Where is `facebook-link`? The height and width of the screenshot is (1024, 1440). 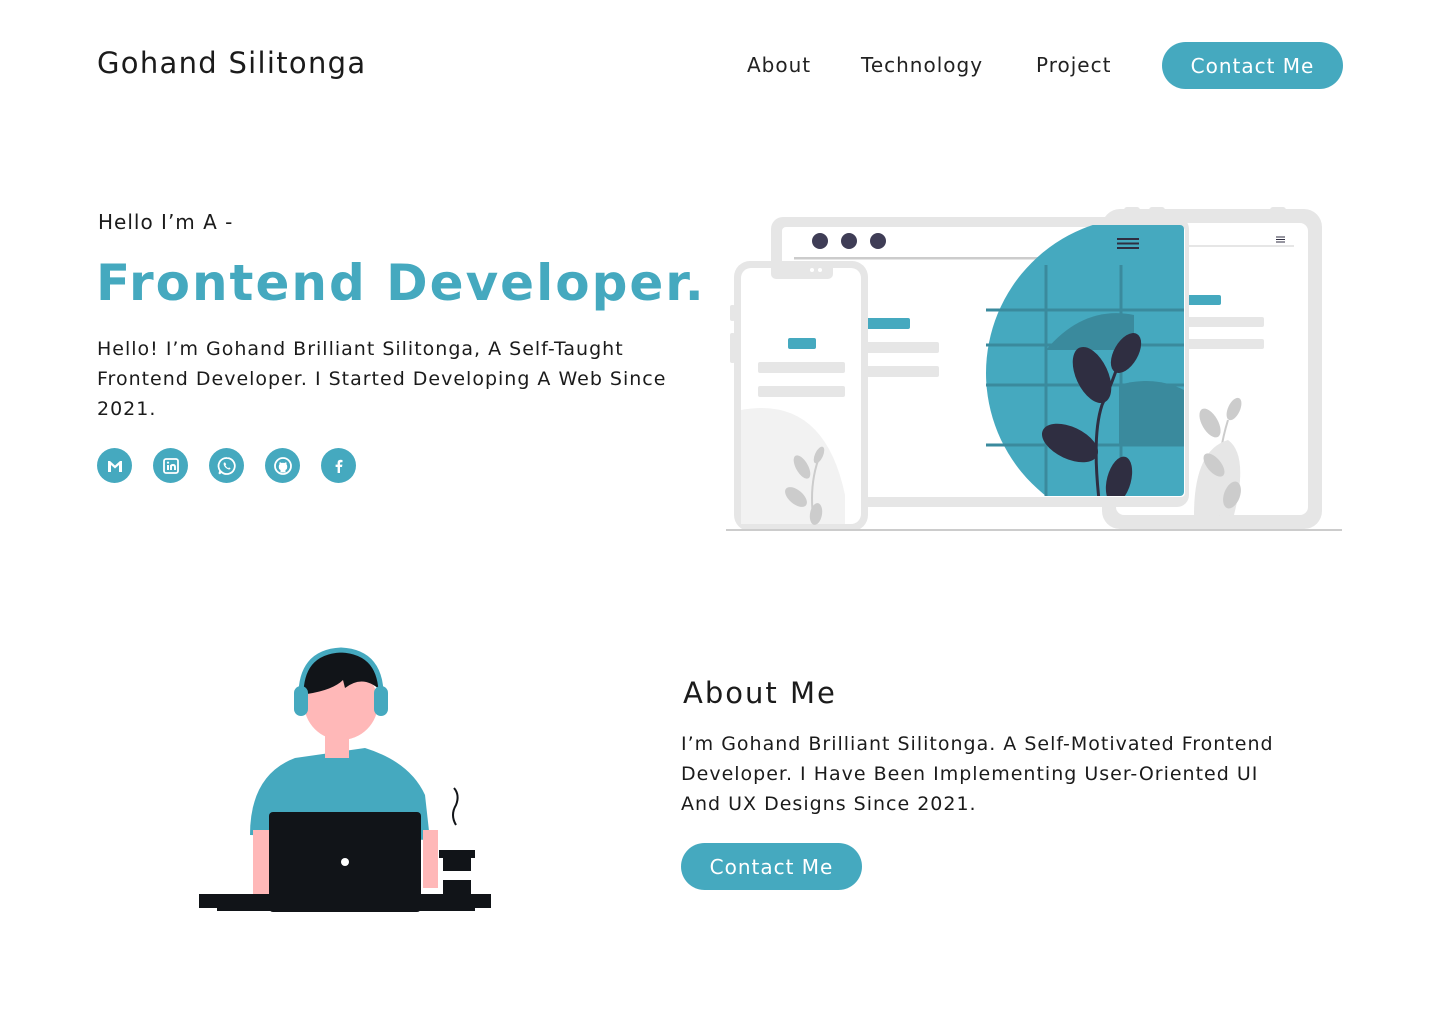 facebook-link is located at coordinates (338, 465).